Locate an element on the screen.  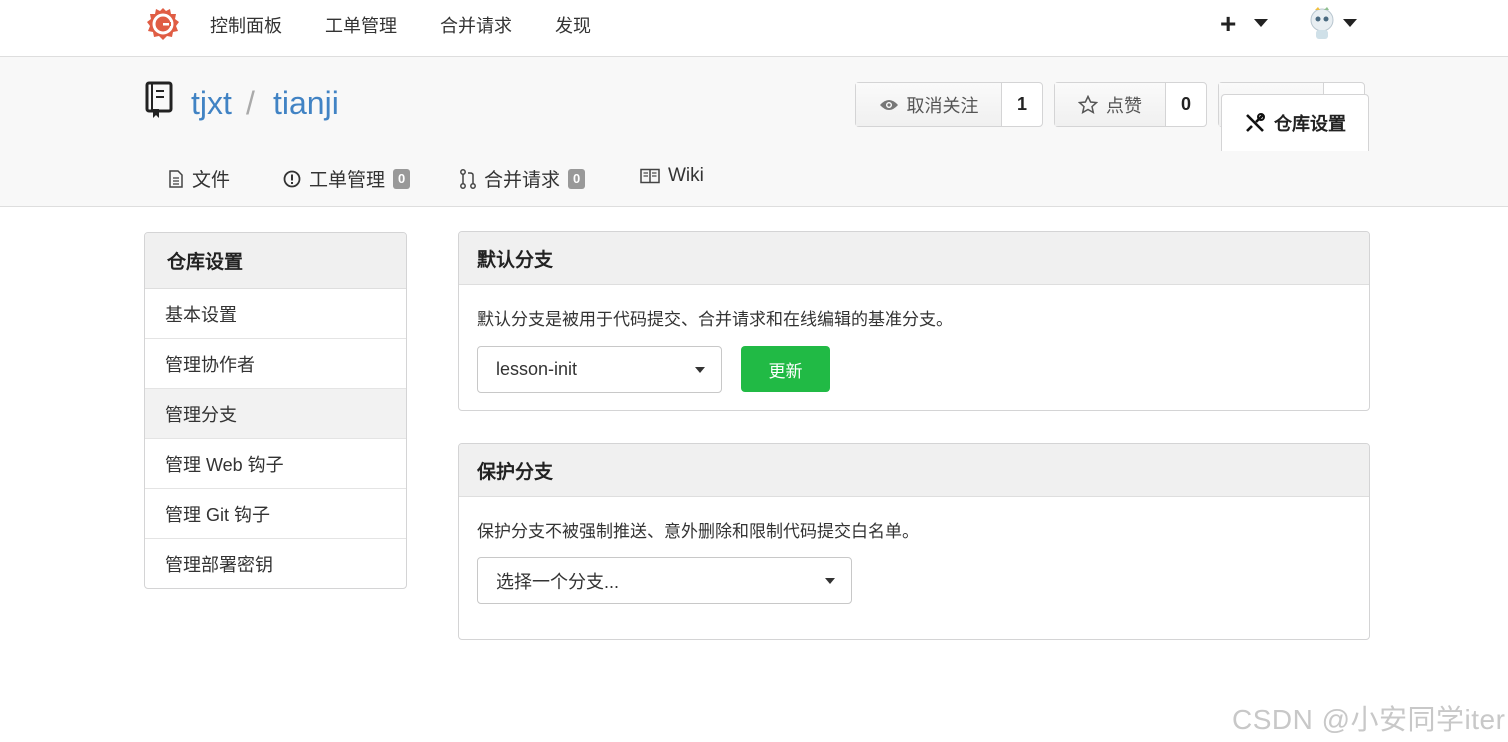
pulls-count-badge: 0 is located at coordinates (577, 178).